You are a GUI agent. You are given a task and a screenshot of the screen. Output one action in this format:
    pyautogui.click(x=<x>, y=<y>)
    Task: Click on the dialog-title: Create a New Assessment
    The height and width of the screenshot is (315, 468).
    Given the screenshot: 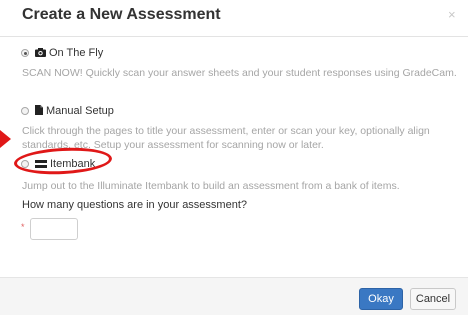 What is the action you would take?
    pyautogui.click(x=121, y=14)
    